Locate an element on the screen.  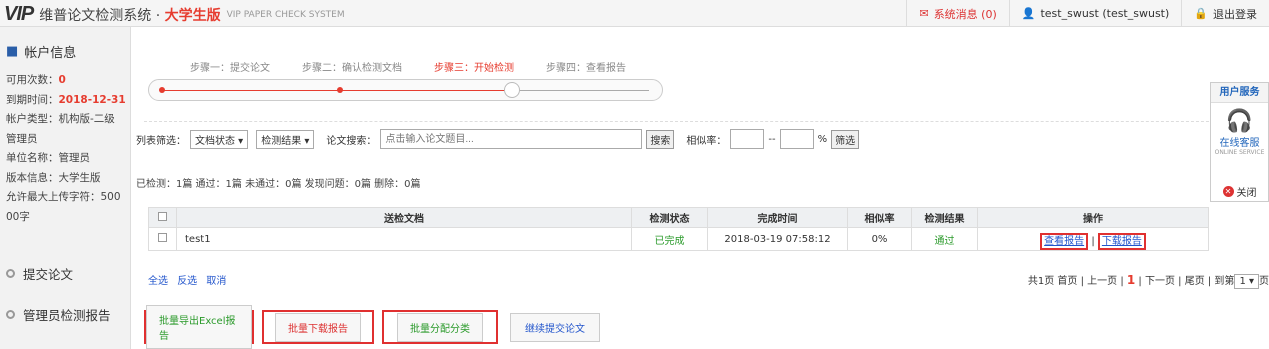
col-similarity: 相似率 is located at coordinates (879, 217).